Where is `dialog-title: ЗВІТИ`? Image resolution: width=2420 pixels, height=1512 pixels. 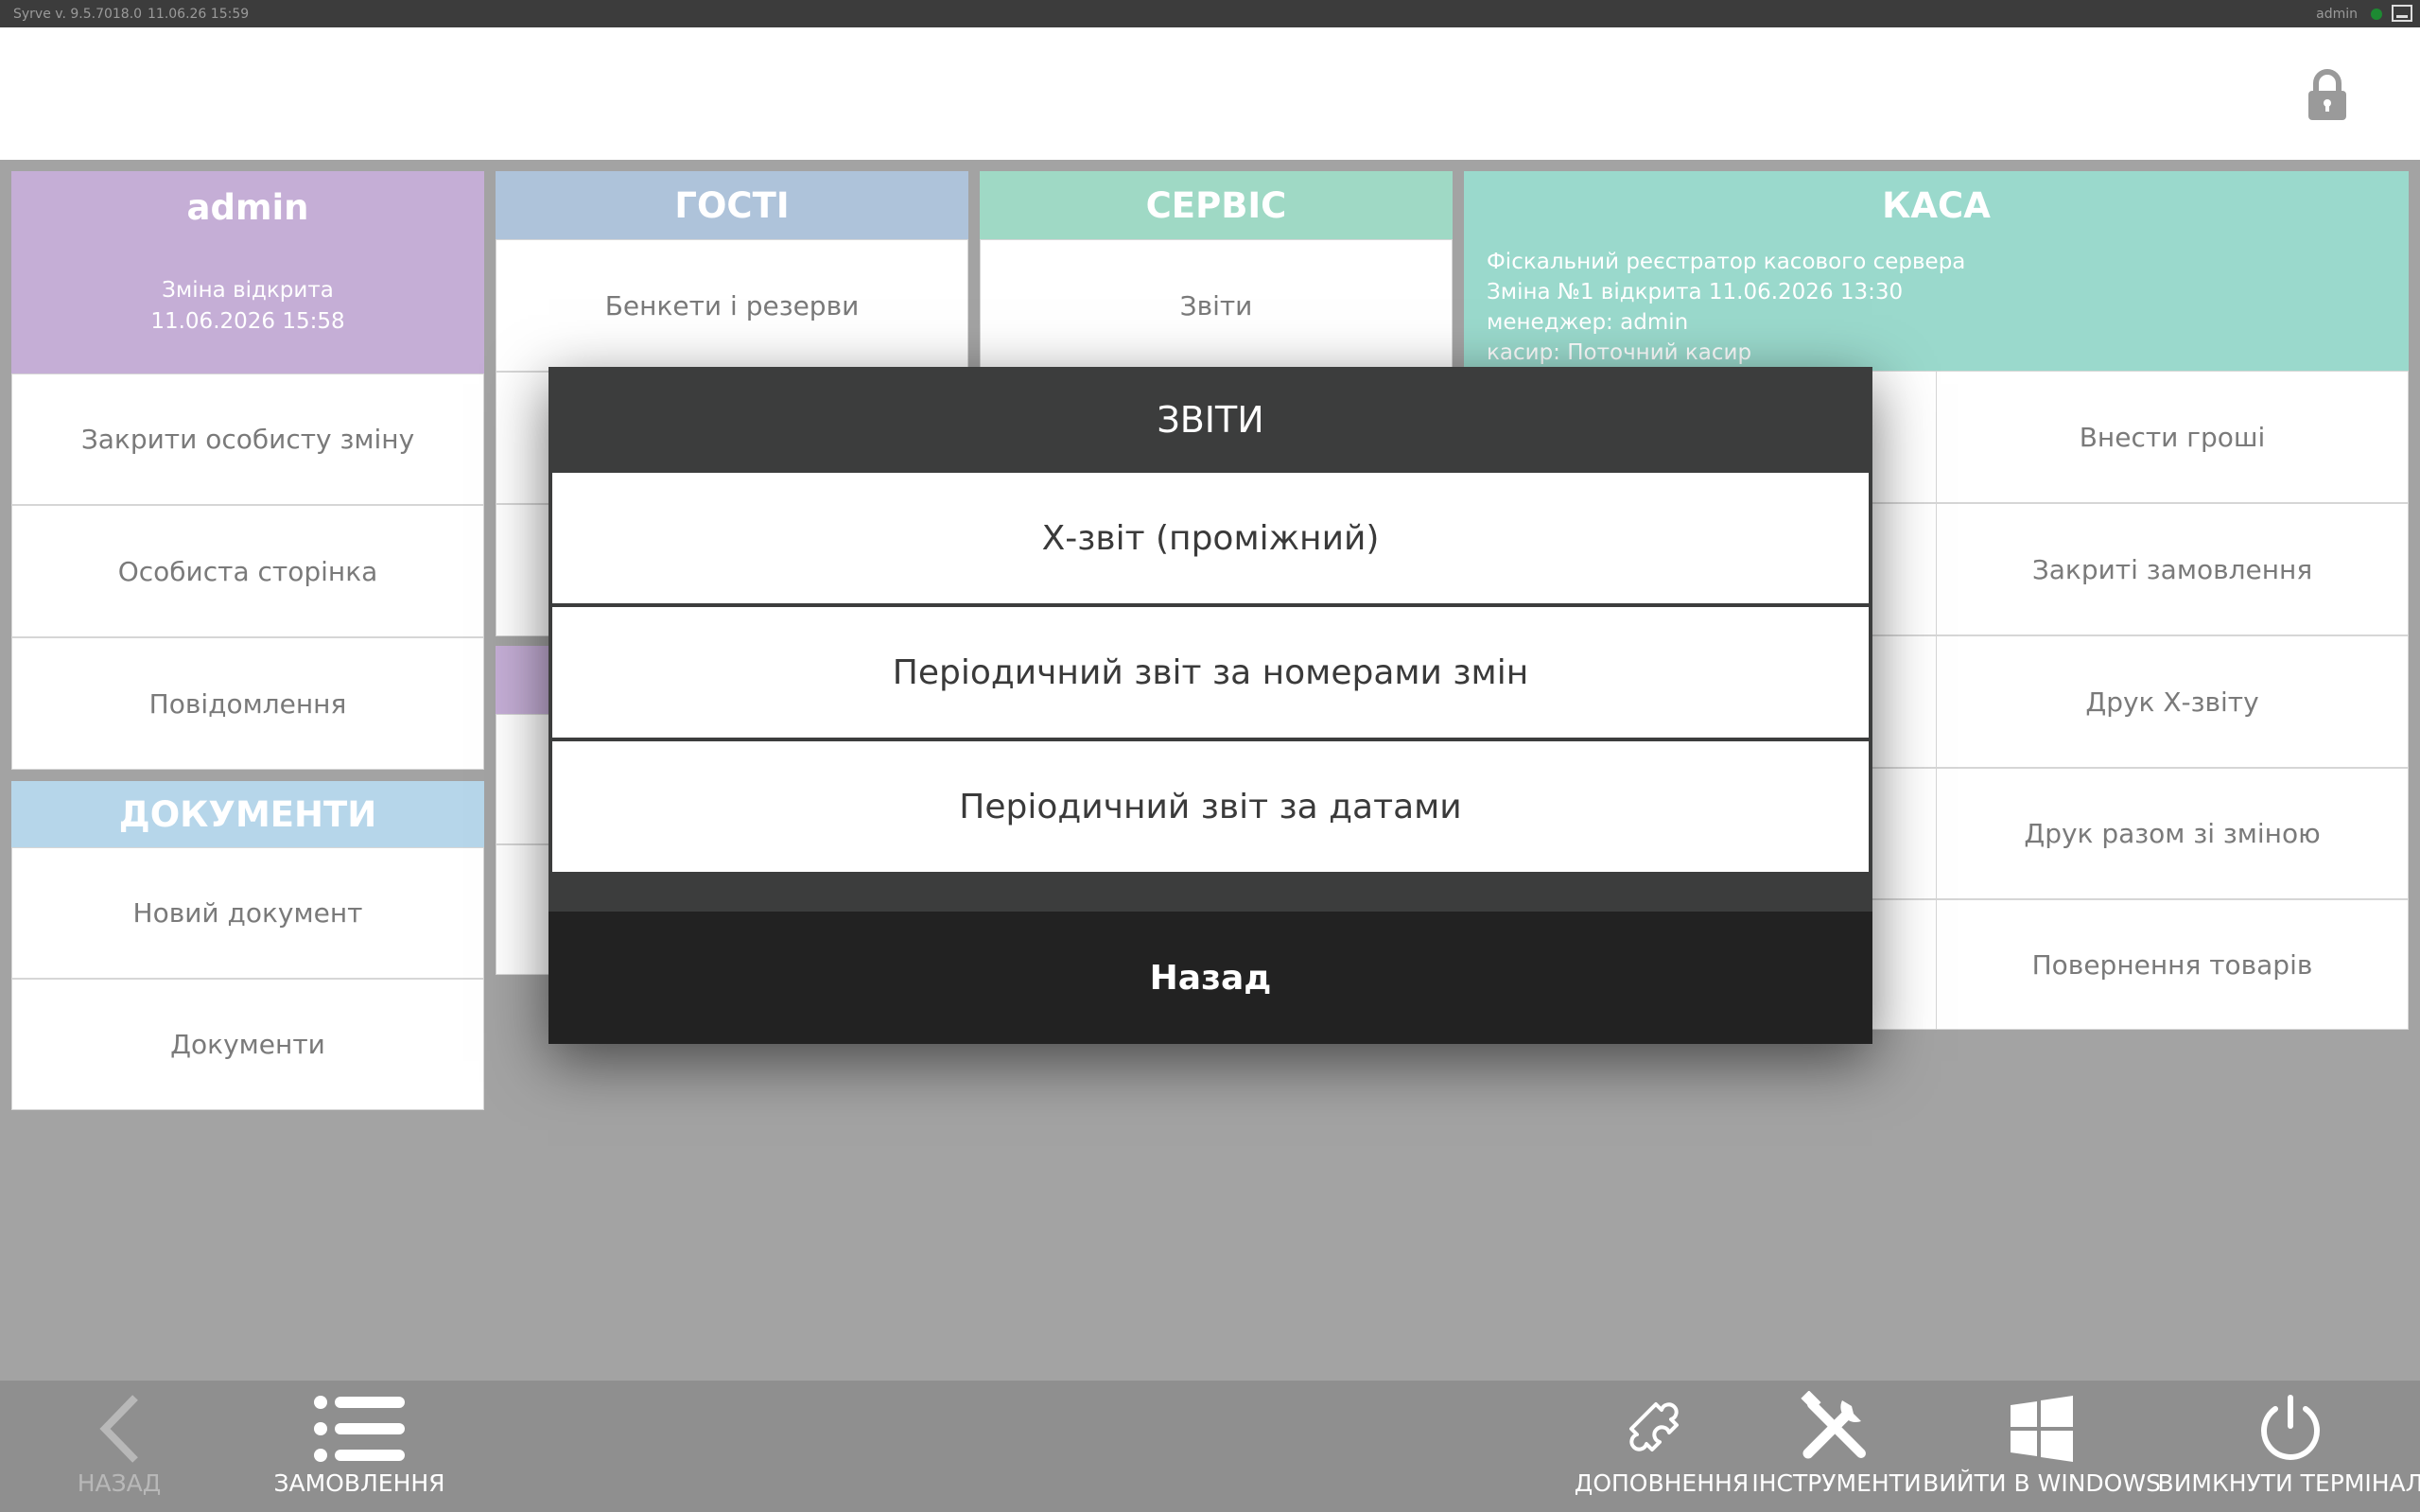
dialog-title: ЗВІТИ is located at coordinates (1210, 420).